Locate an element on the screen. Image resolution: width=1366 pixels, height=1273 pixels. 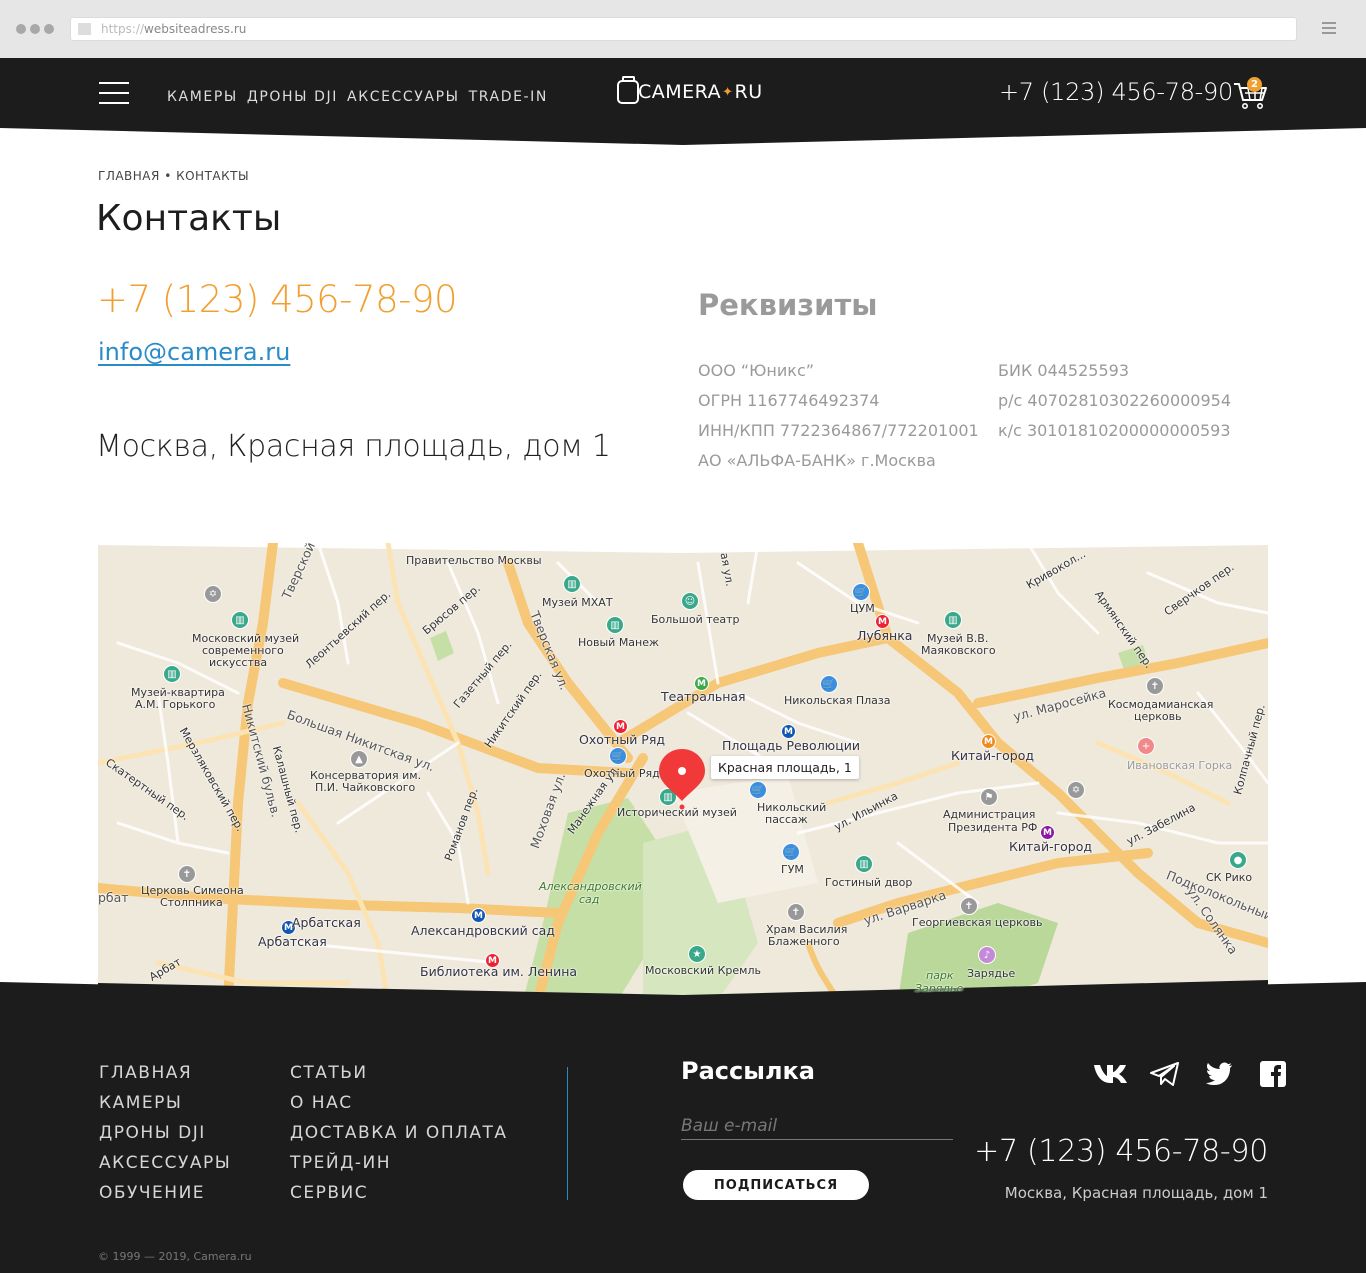
metro-purple-icon: M is located at coordinates (1047, 832).